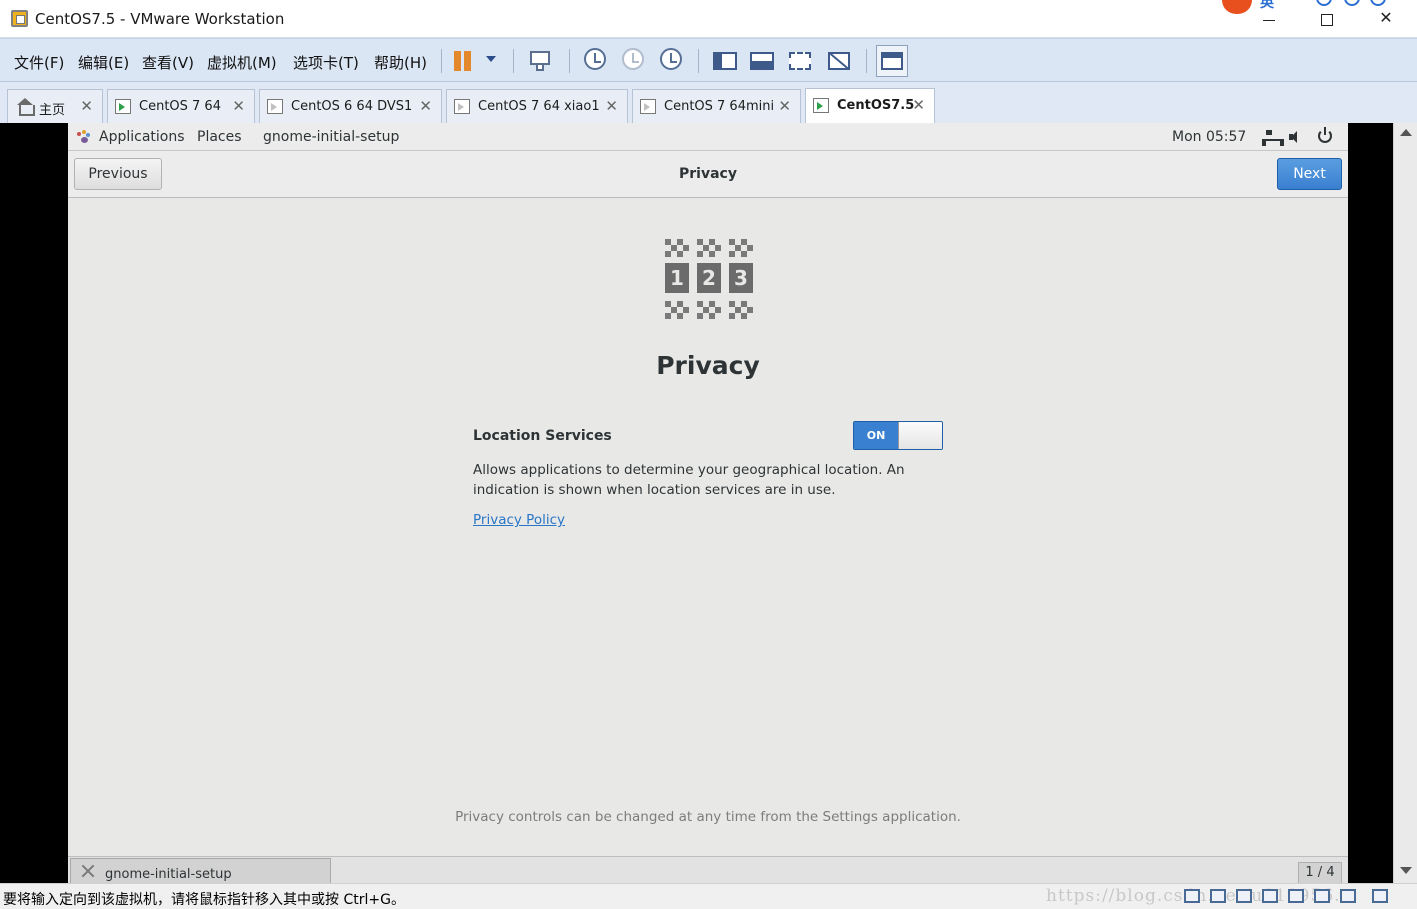 This screenshot has height=909, width=1417. I want to click on digit-tile: 2, so click(709, 278).